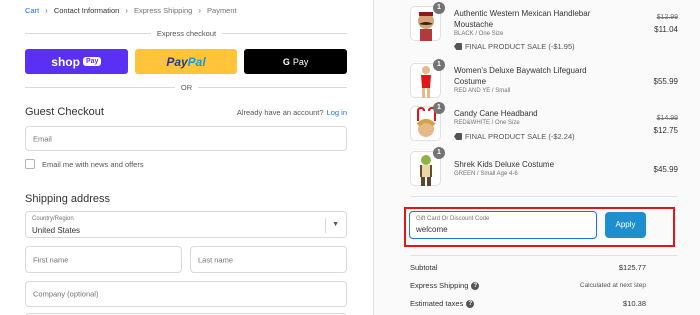 The image size is (700, 315). What do you see at coordinates (93, 164) in the screenshot?
I see `newsletter-label: Email me with news and offers` at bounding box center [93, 164].